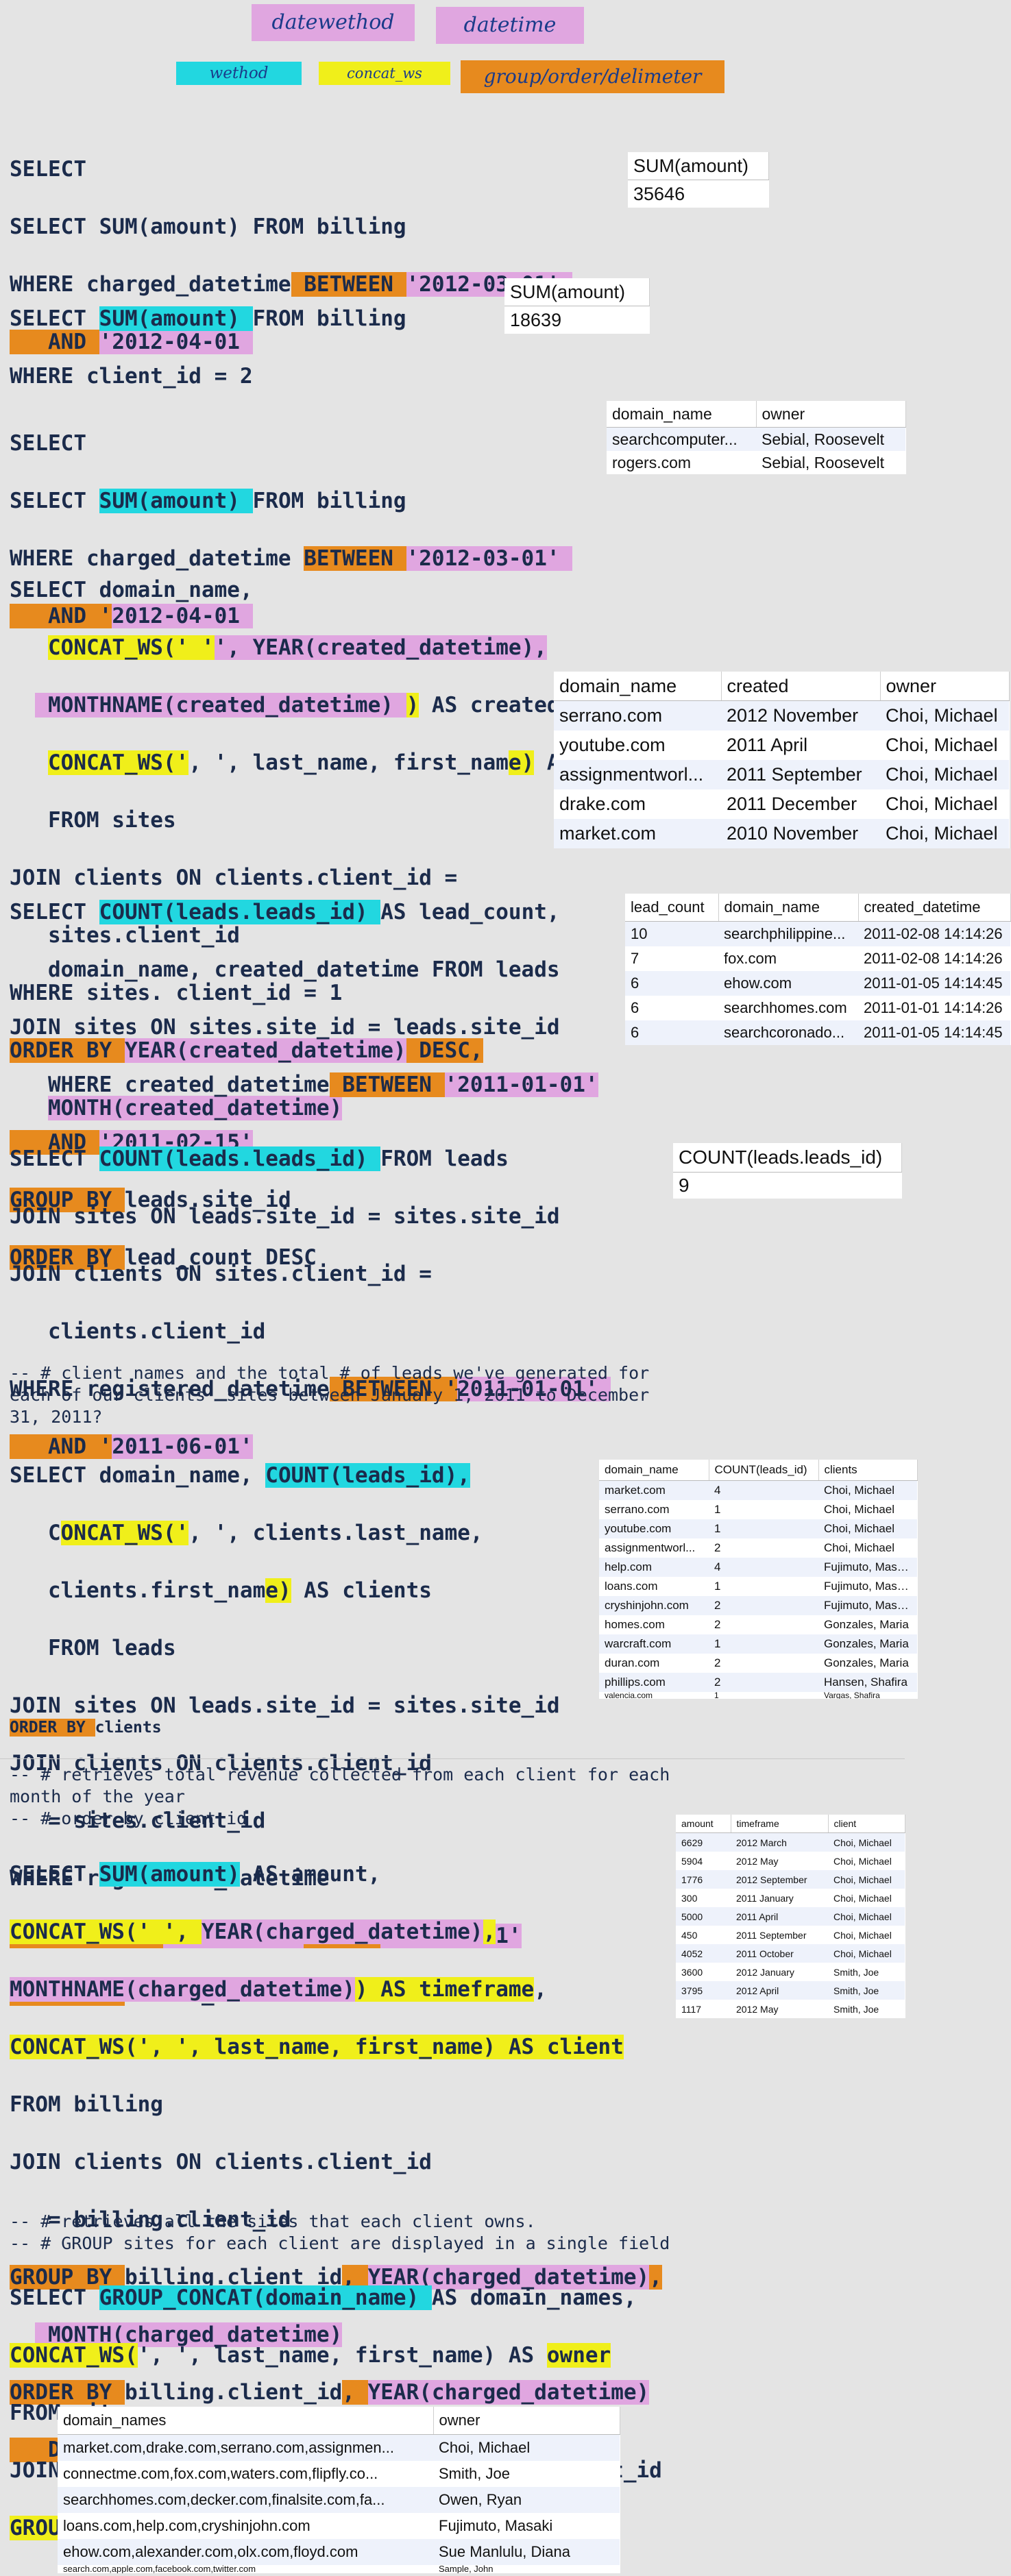 This screenshot has width=1011, height=2576. What do you see at coordinates (592, 77) in the screenshot?
I see `legend-group-order-delimeter: group/order/delimeter` at bounding box center [592, 77].